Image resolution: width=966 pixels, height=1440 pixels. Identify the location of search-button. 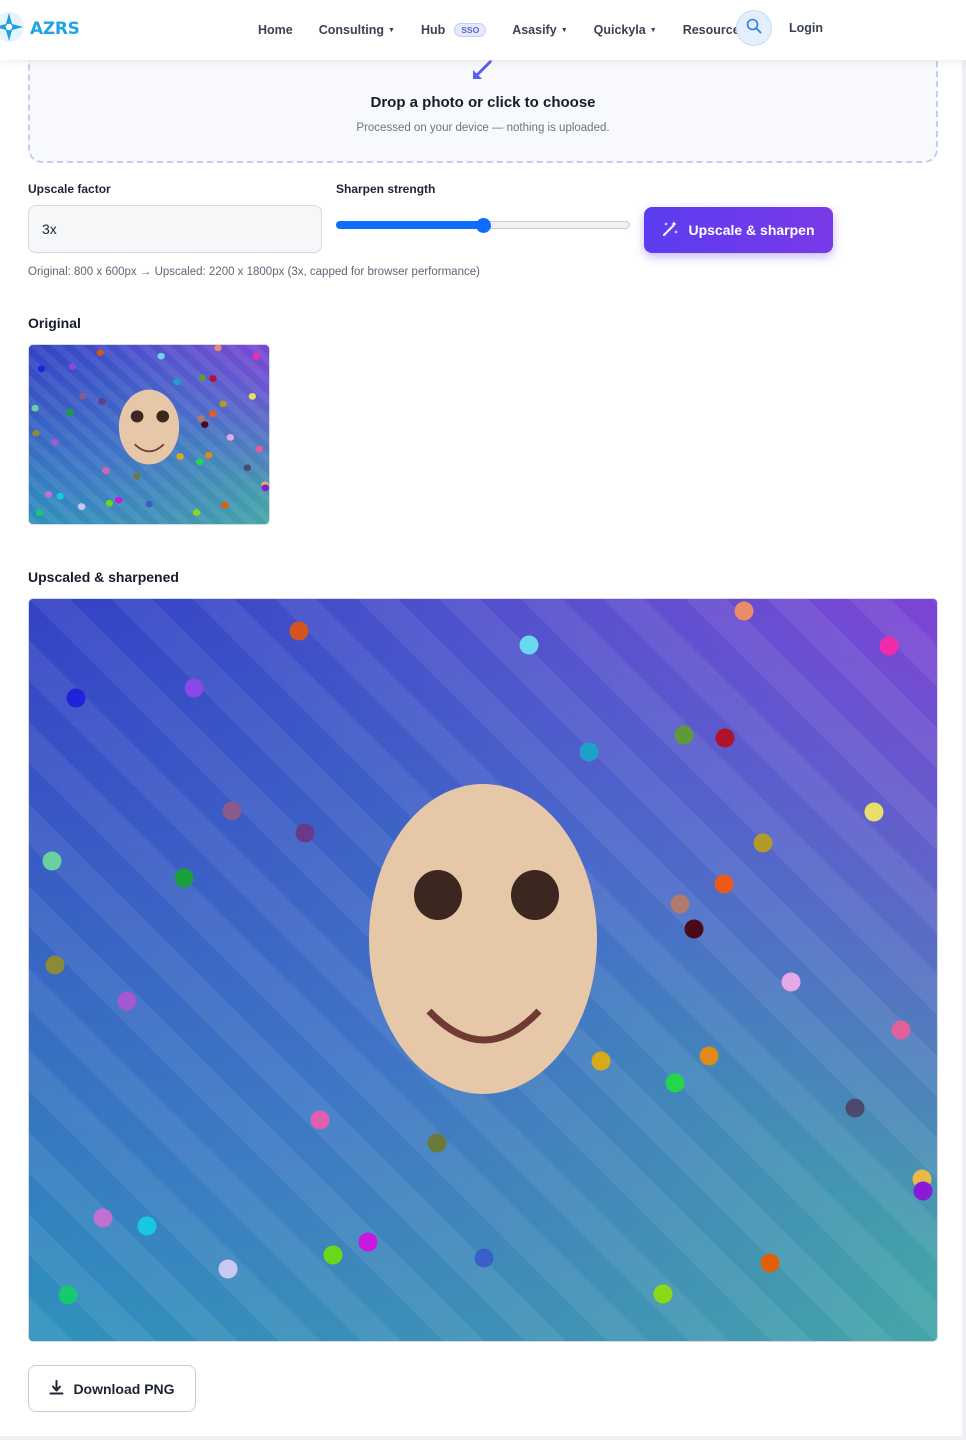
(754, 28).